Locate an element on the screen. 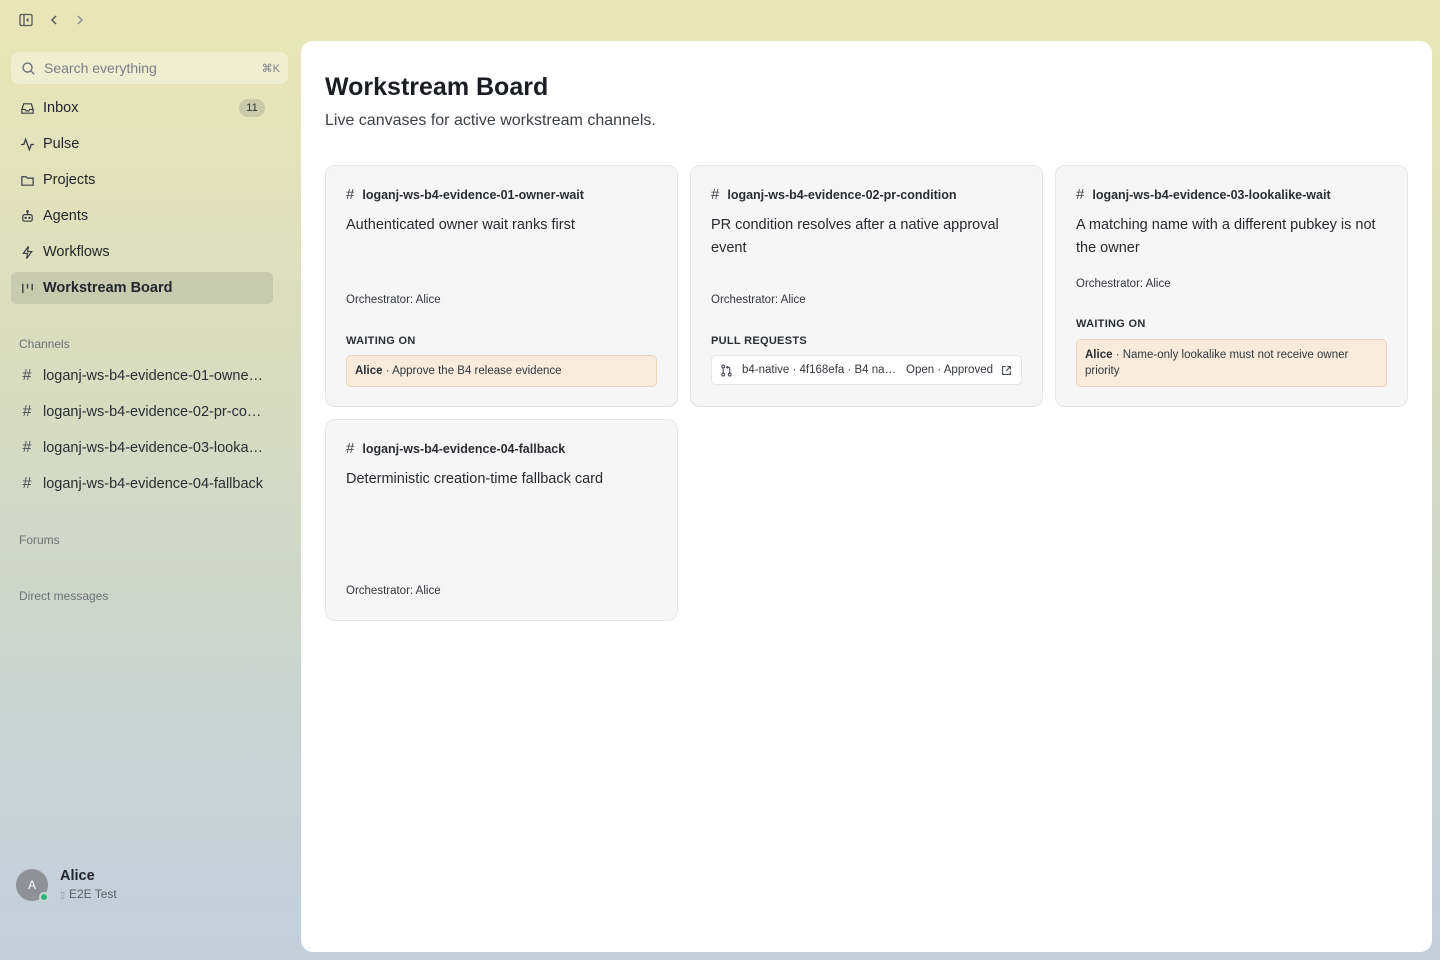 Image resolution: width=1440 pixels, height=960 pixels. card-channel-name: loganj-ws-b4-evidence-01-owner-wait is located at coordinates (473, 194).